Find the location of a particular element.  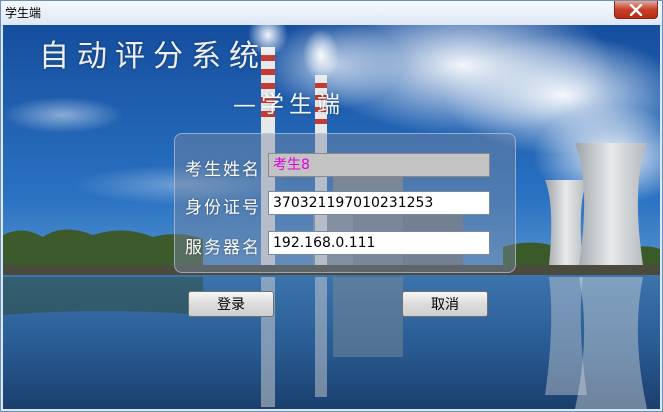

app-subtitle: —学生端 is located at coordinates (289, 105).